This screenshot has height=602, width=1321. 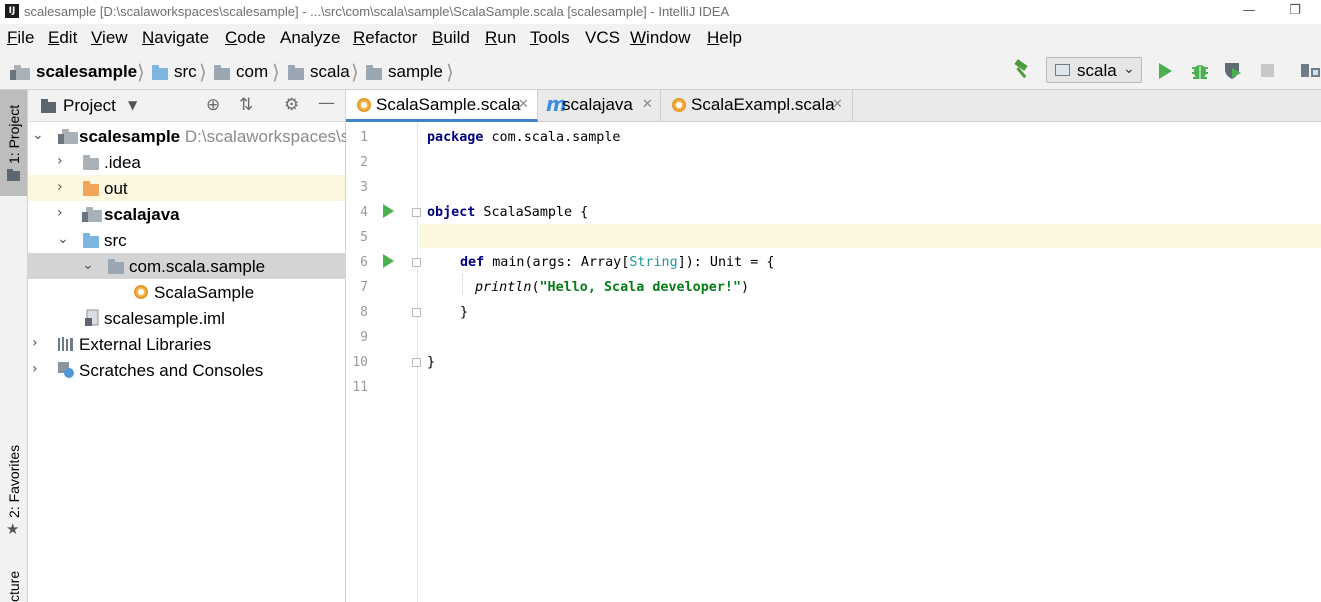 I want to click on menu-tools: Tools, so click(x=550, y=38).